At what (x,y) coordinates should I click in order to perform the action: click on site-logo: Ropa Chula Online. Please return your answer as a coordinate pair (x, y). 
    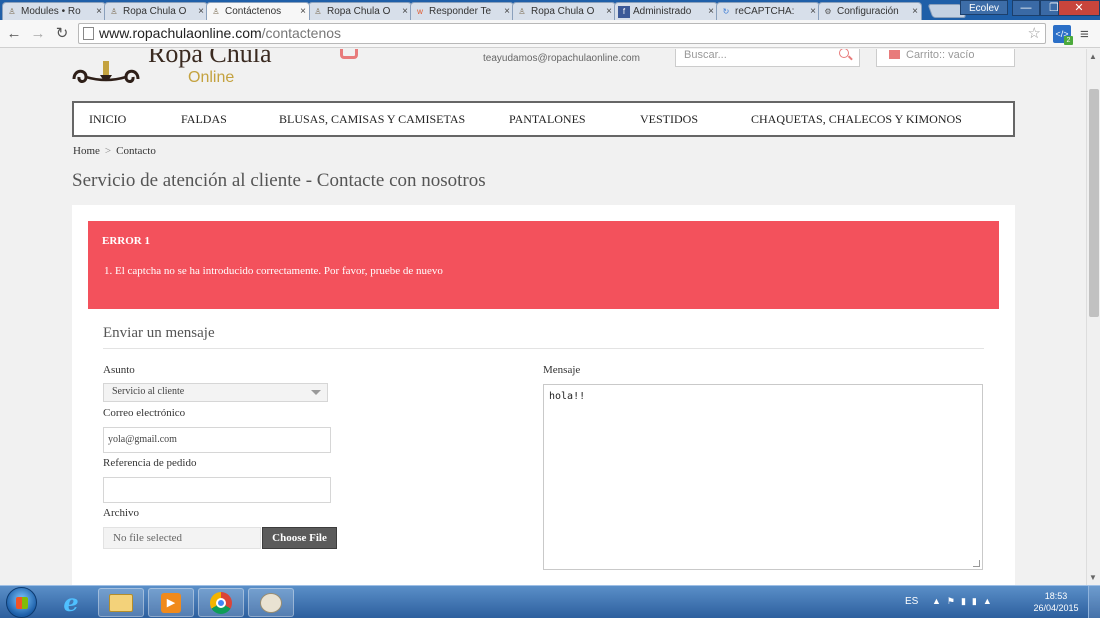
    Looking at the image, I should click on (180, 73).